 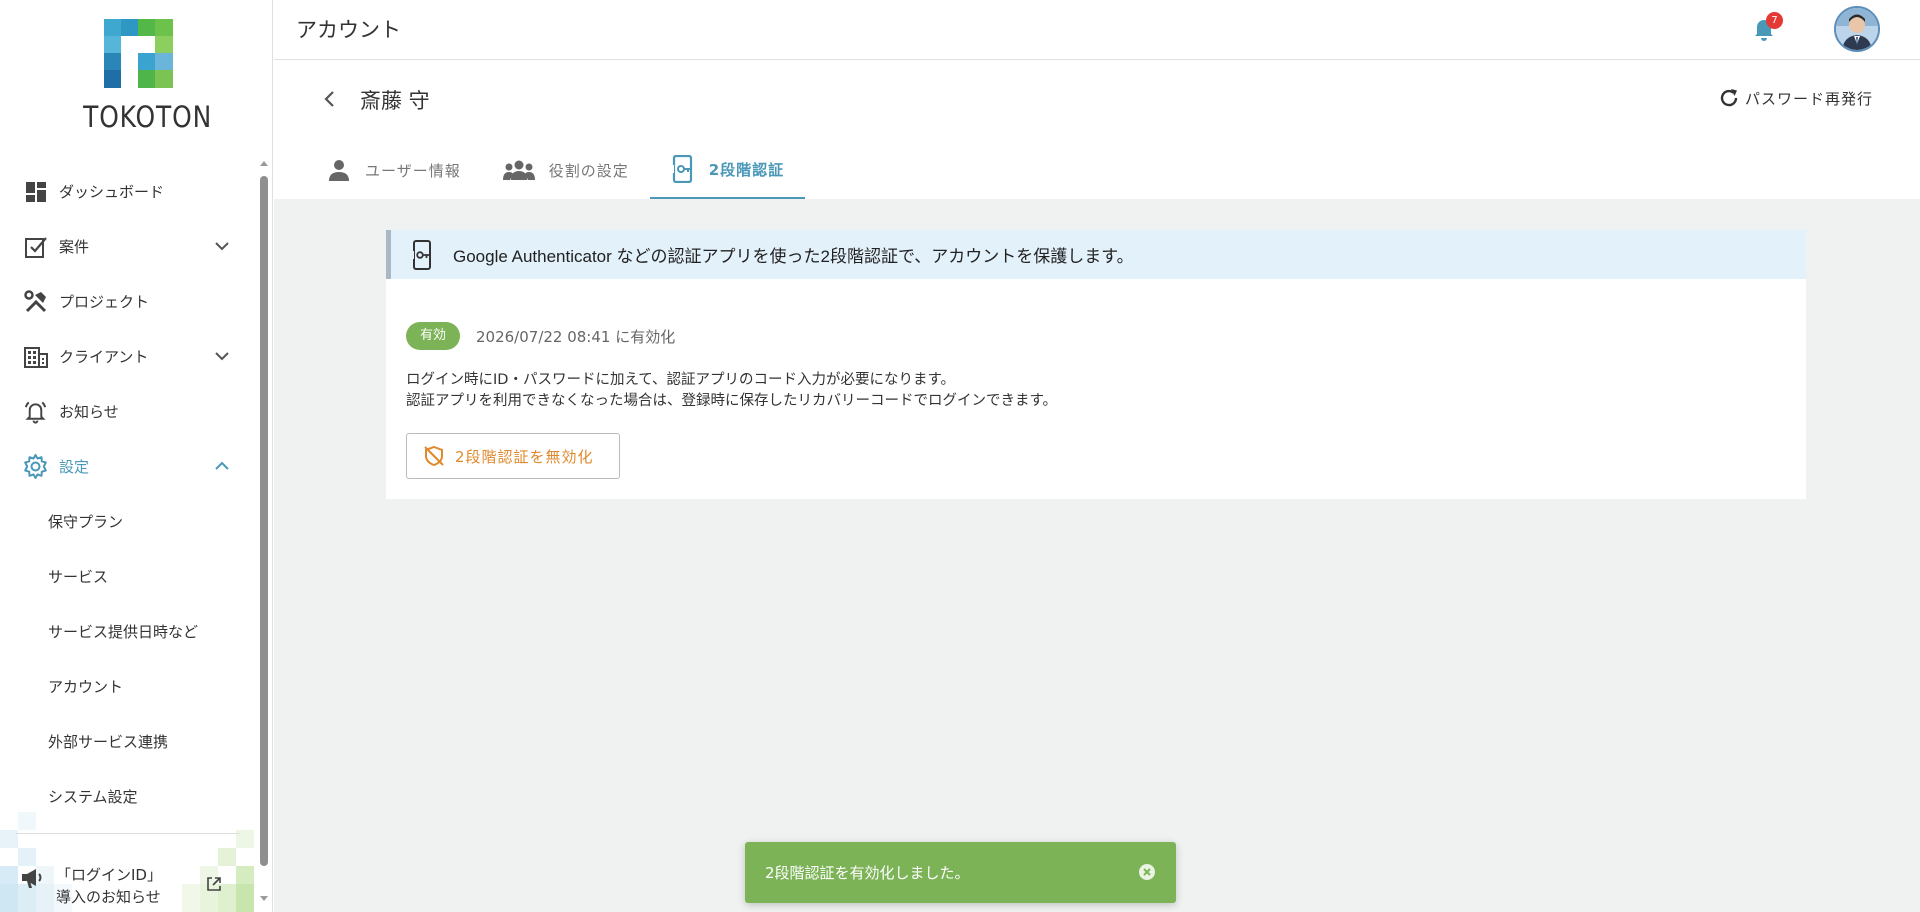 I want to click on sidebar-item-label: お知らせ, so click(x=89, y=412).